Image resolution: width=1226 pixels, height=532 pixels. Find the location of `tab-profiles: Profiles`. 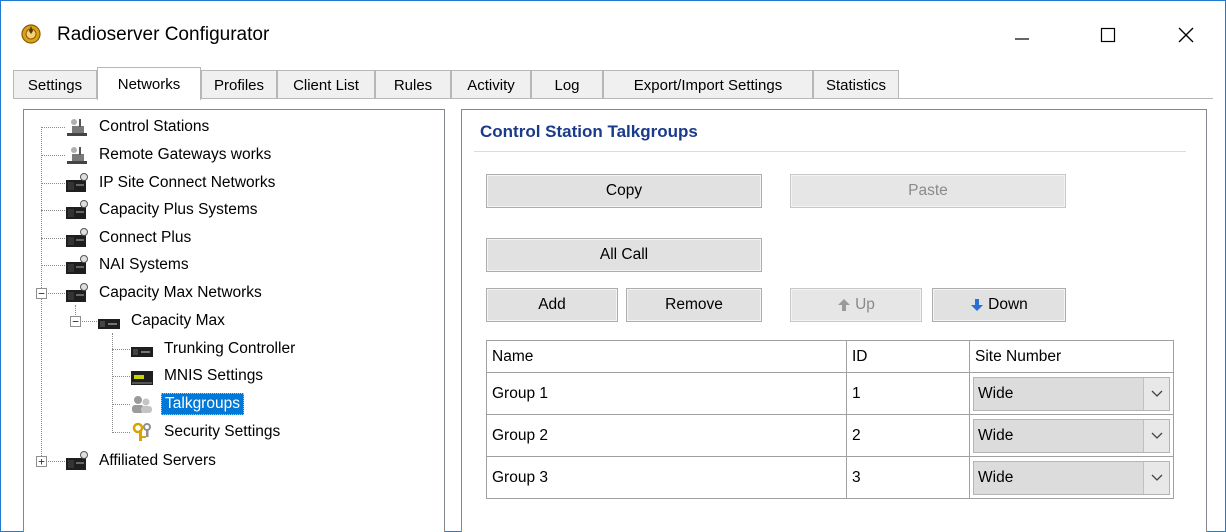

tab-profiles: Profiles is located at coordinates (239, 84).